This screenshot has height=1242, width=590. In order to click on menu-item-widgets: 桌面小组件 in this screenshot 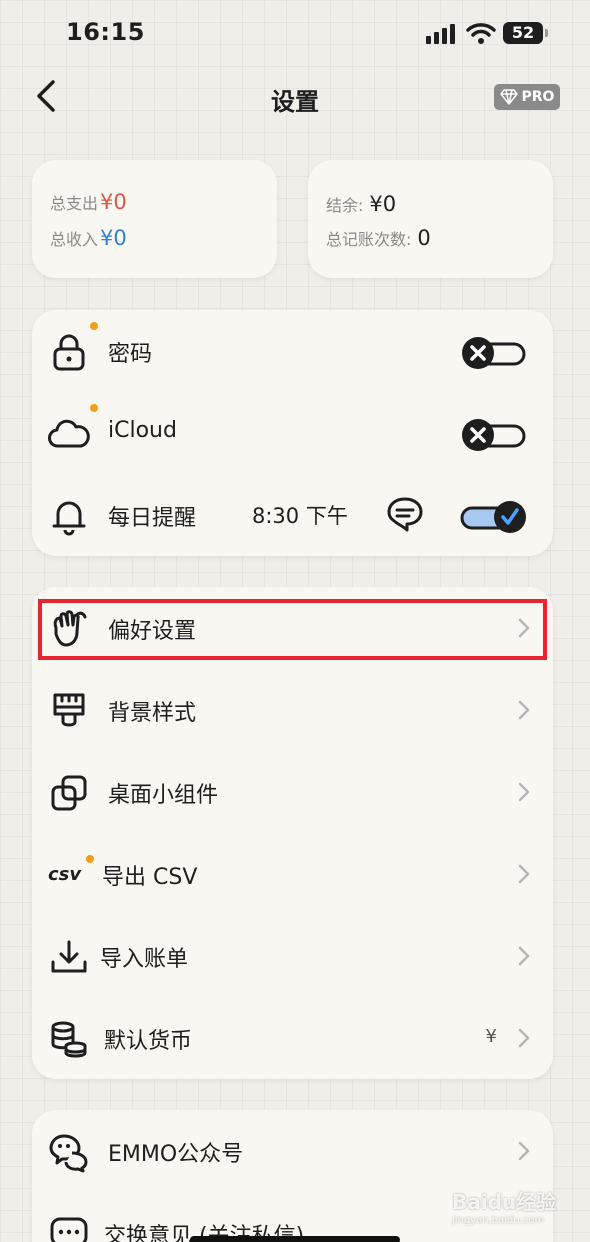, I will do `click(292, 792)`.